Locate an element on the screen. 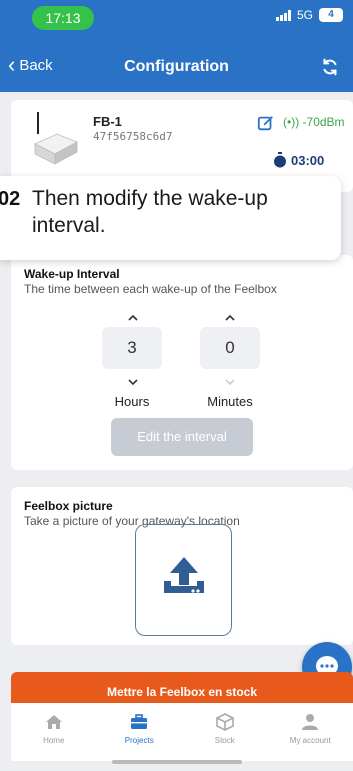 The height and width of the screenshot is (771, 353). picture-title: Feelbox picture is located at coordinates (68, 506).